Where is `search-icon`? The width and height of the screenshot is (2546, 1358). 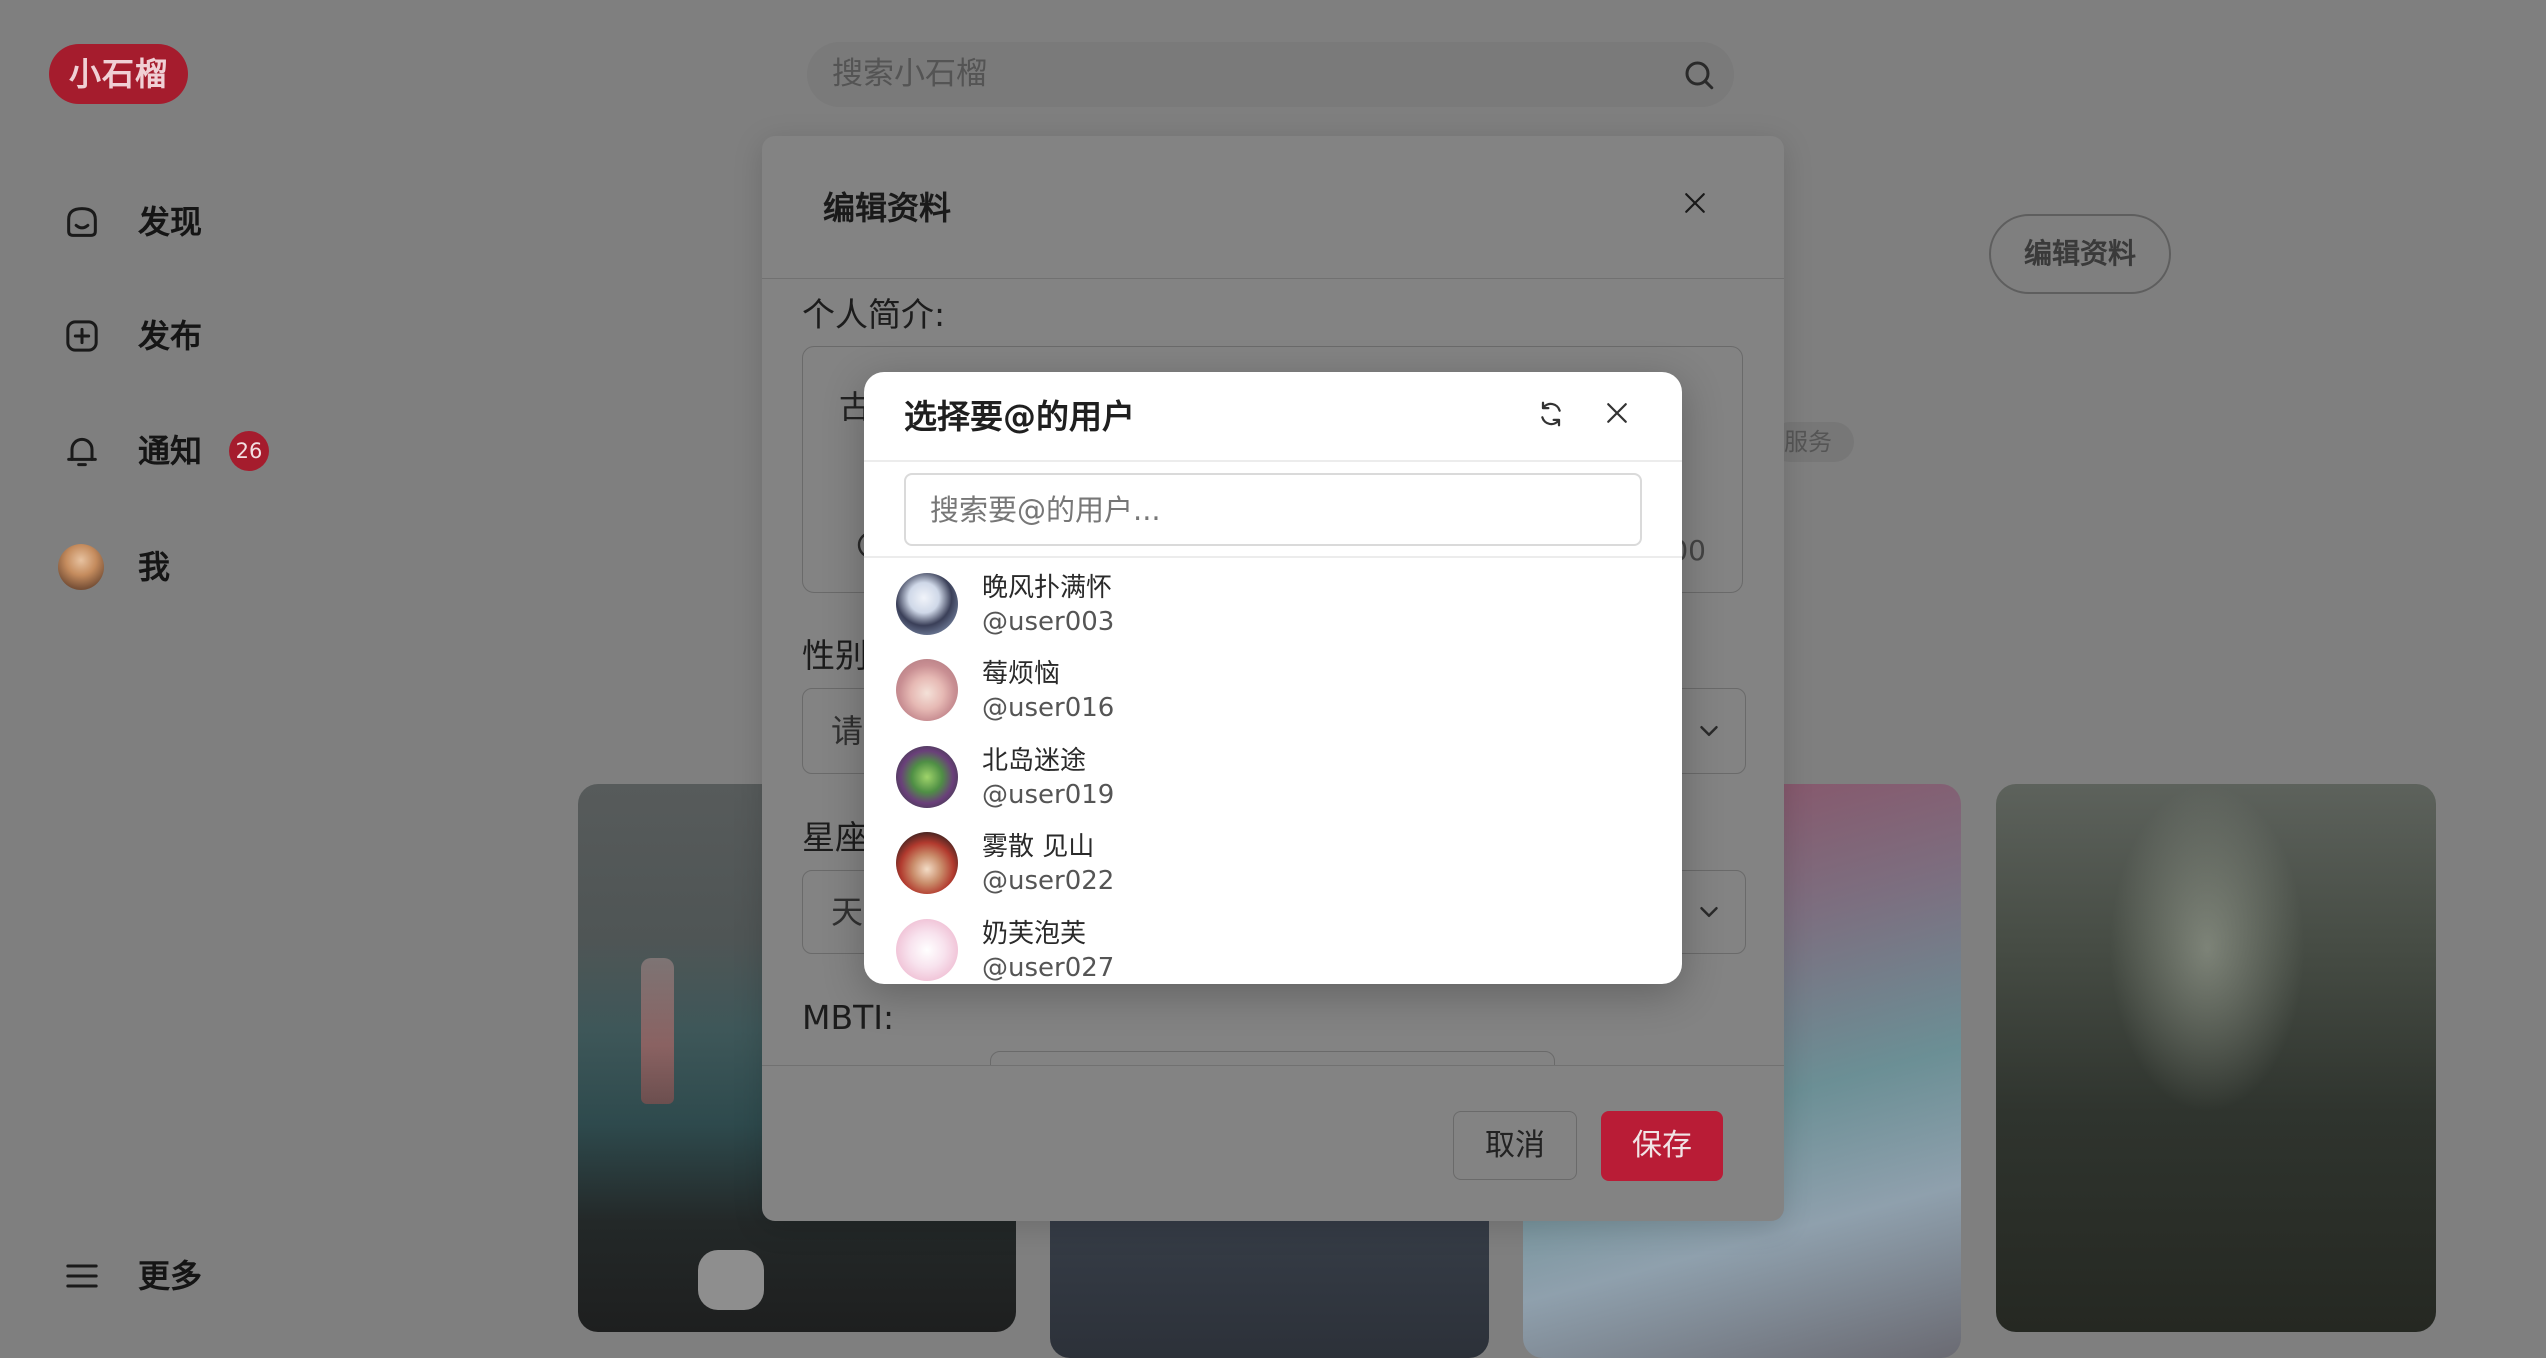 search-icon is located at coordinates (1699, 75).